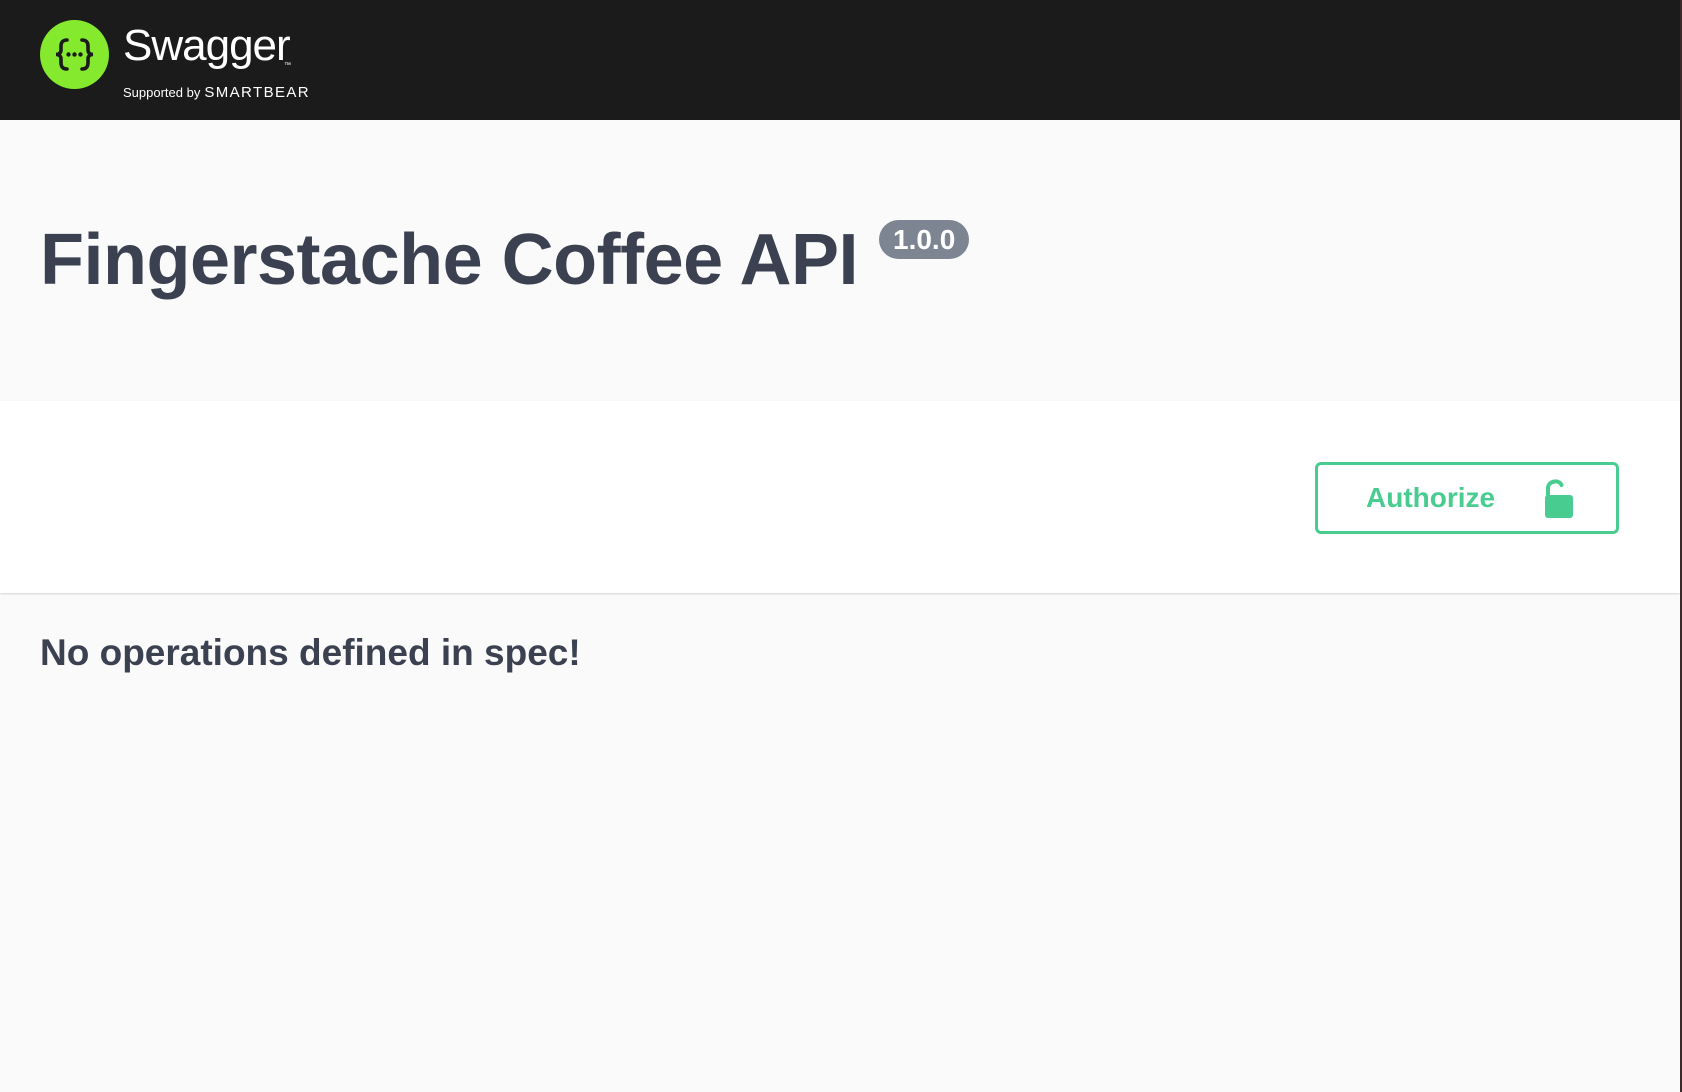 The image size is (1682, 1092). Describe the element at coordinates (449, 260) in the screenshot. I see `api-title: Fingerstache Coffee API` at that location.